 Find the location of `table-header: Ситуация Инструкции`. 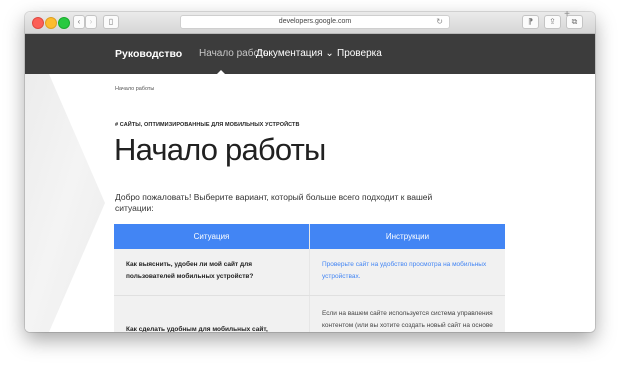

table-header: Ситуация Инструкции is located at coordinates (309, 236).